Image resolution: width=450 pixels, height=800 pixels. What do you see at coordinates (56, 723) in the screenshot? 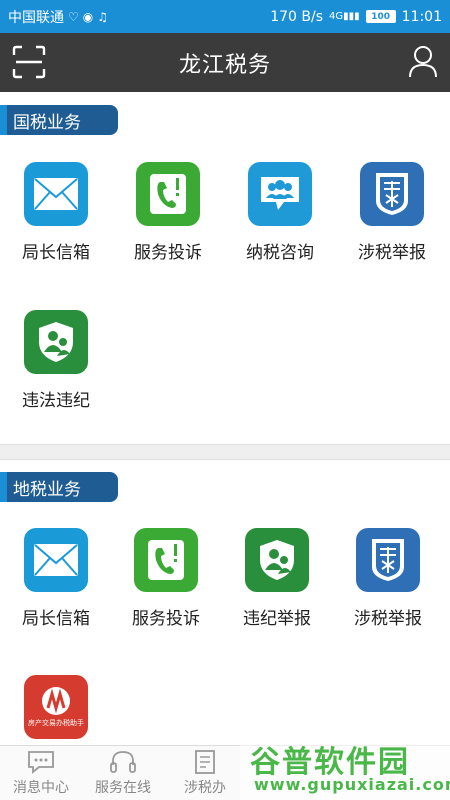
I see `property-assistant-text: 房产交易办税助手` at bounding box center [56, 723].